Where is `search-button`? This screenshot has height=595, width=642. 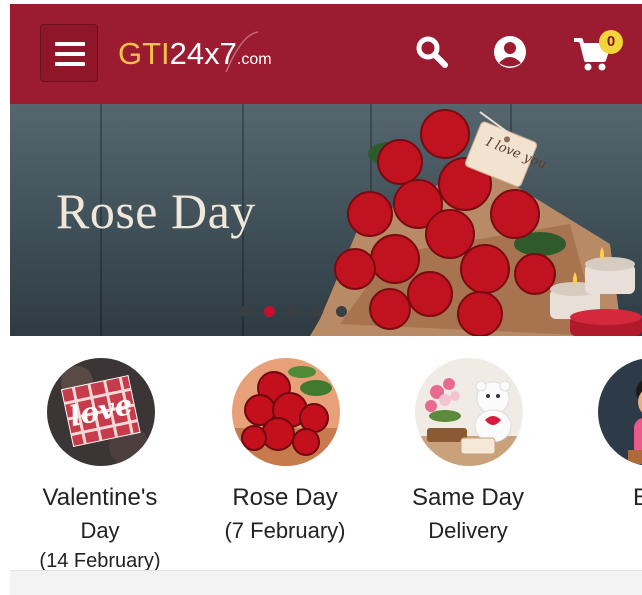 search-button is located at coordinates (432, 54).